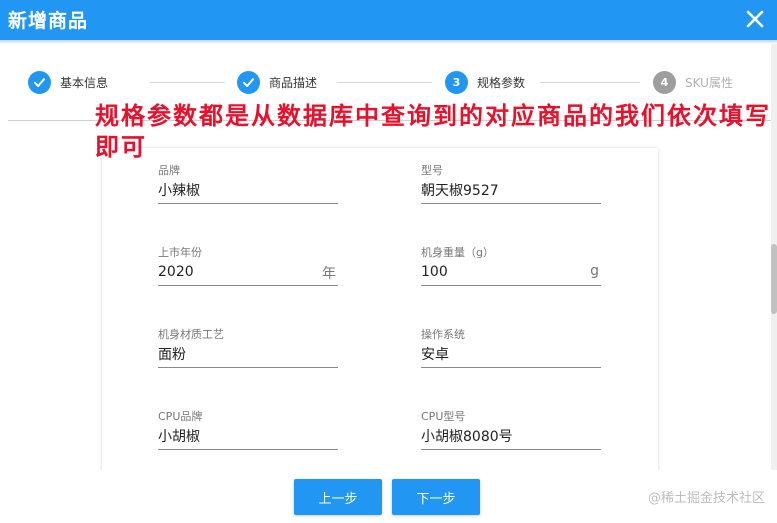 Image resolution: width=777 pixels, height=523 pixels. What do you see at coordinates (388, 20) in the screenshot?
I see `dialog-titlebar: 新增商品` at bounding box center [388, 20].